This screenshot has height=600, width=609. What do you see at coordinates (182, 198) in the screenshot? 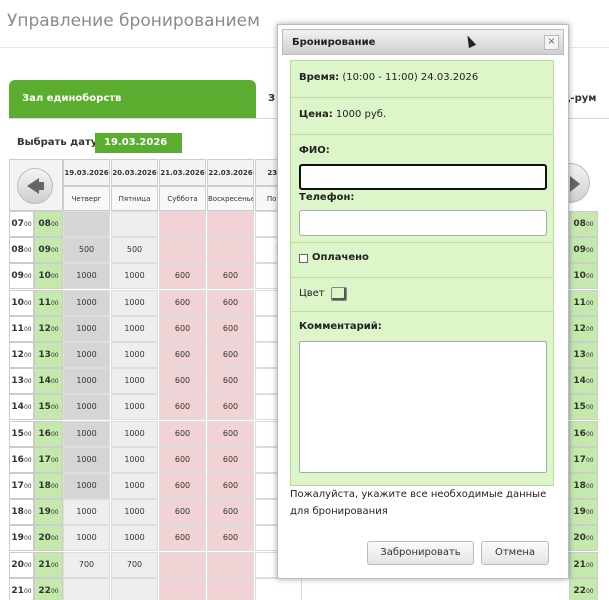
I see `column-day-header: Суббота` at bounding box center [182, 198].